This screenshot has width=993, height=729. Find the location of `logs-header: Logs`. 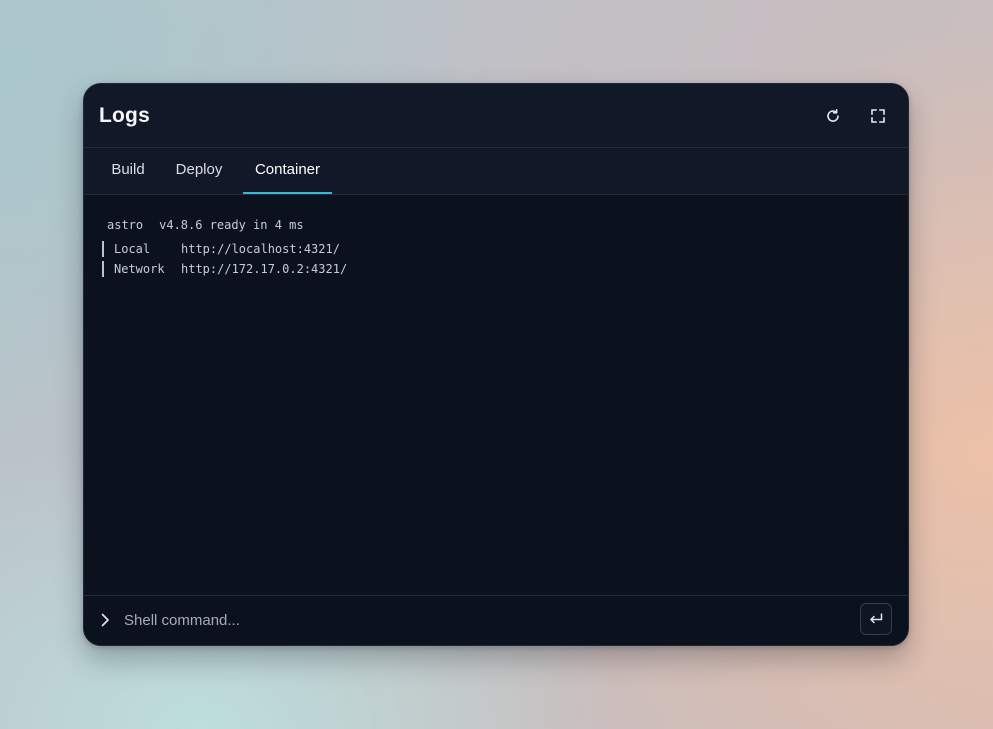

logs-header: Logs is located at coordinates (496, 116).